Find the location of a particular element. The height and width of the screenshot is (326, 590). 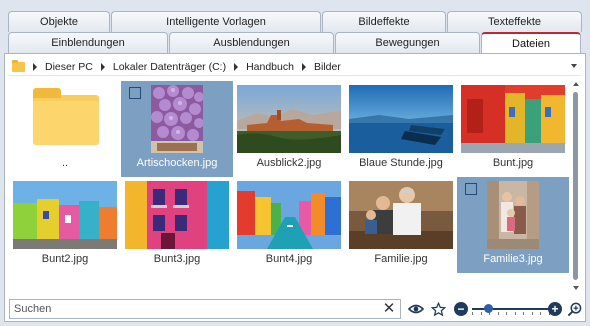

zoom-fit-button is located at coordinates (574, 309).